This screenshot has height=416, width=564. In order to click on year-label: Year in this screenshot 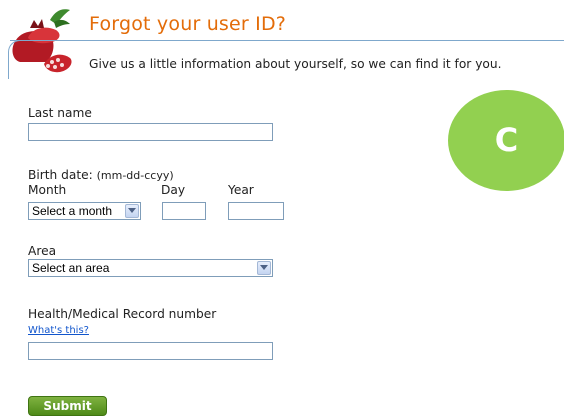, I will do `click(241, 190)`.